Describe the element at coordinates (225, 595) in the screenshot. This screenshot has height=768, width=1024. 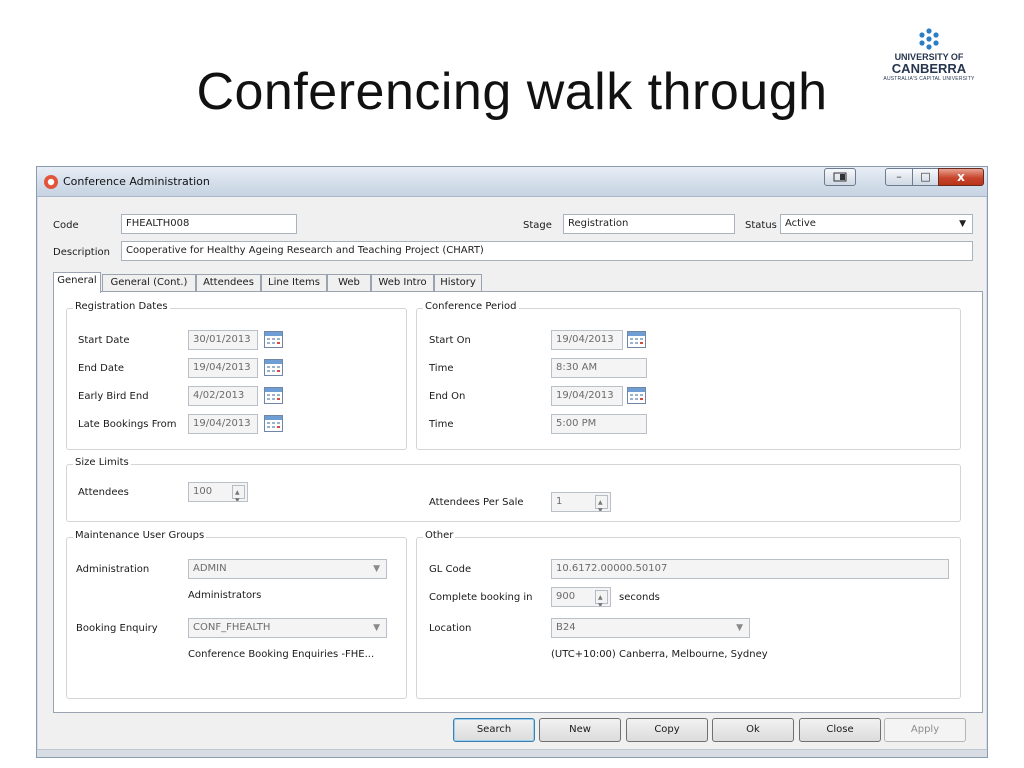
I see `administration-description: Administrators` at that location.